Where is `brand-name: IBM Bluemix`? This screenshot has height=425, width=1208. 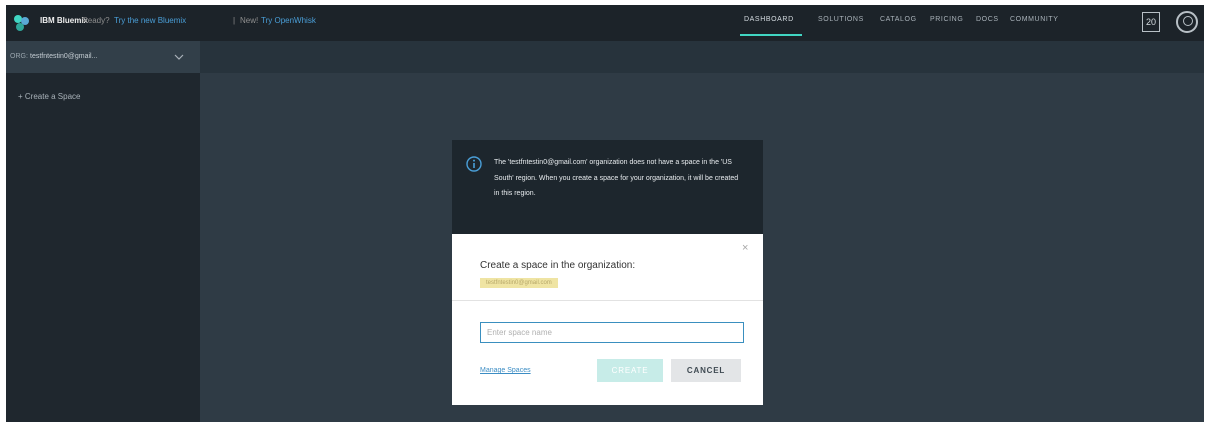 brand-name: IBM Bluemix is located at coordinates (64, 20).